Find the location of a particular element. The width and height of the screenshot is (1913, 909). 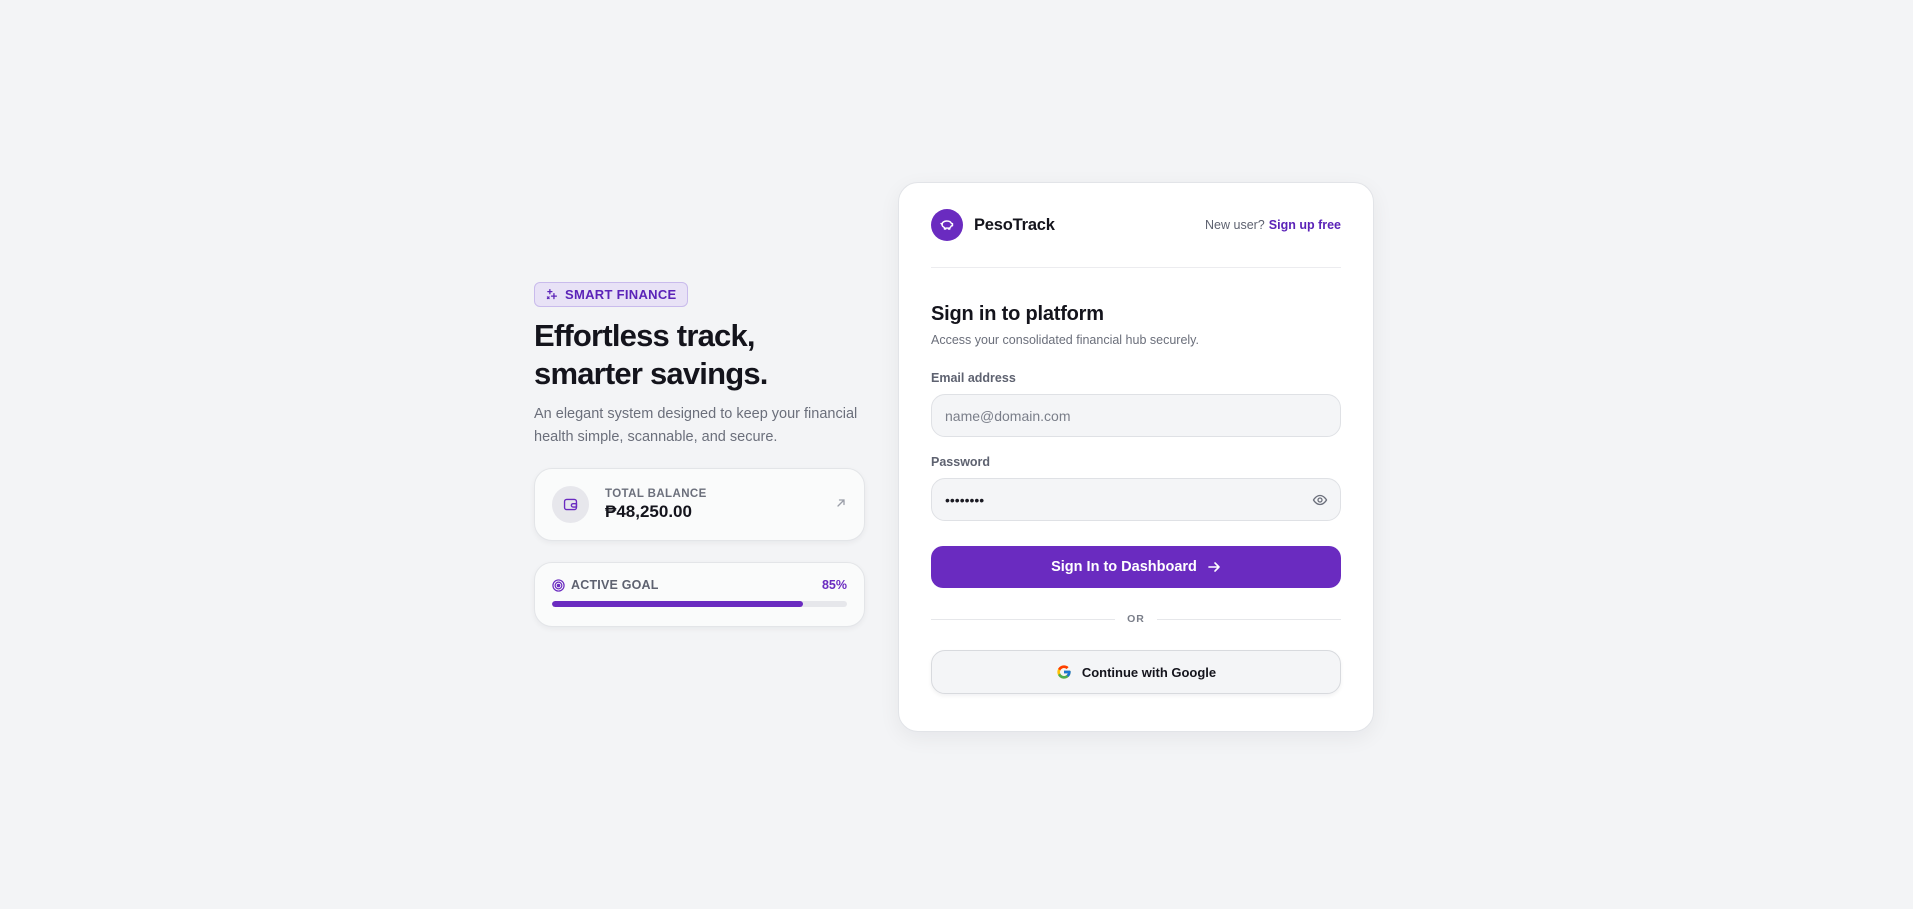

divider-text: OR is located at coordinates (1136, 619).